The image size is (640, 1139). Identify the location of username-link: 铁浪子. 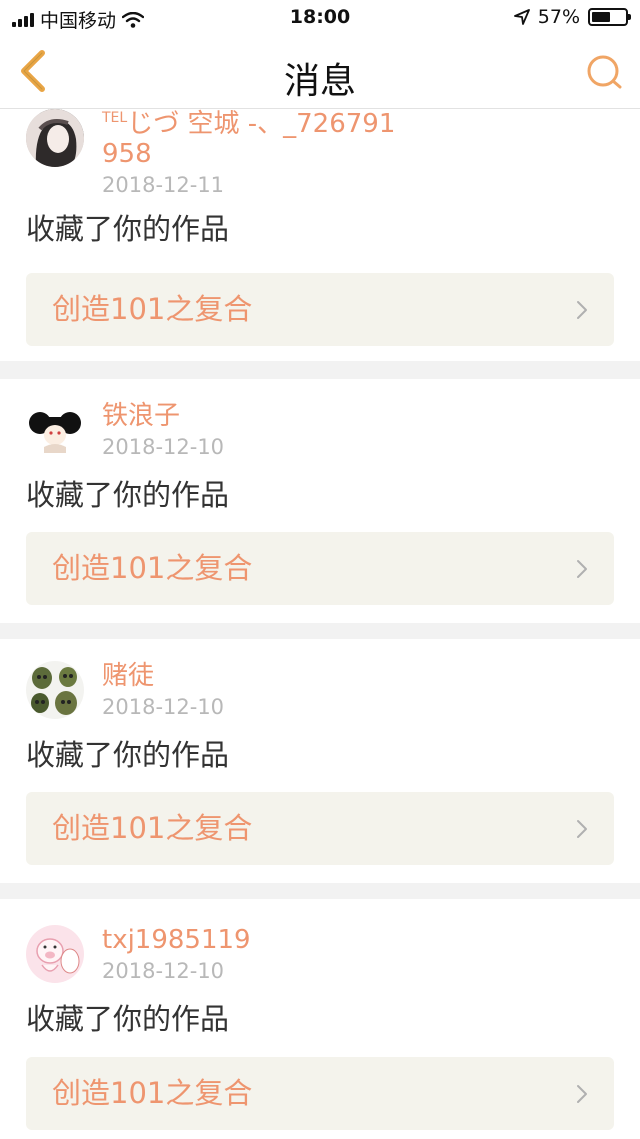
(252, 416).